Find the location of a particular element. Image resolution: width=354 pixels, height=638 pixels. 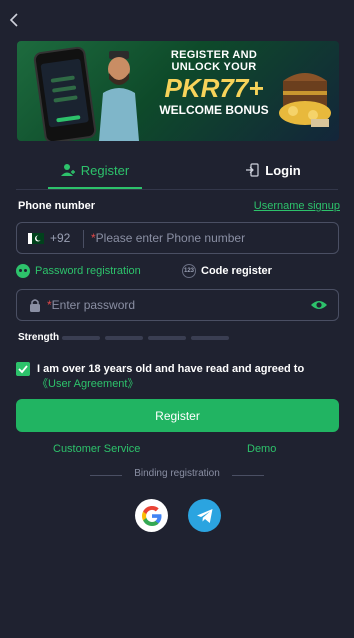

phone-image is located at coordinates (65, 93).